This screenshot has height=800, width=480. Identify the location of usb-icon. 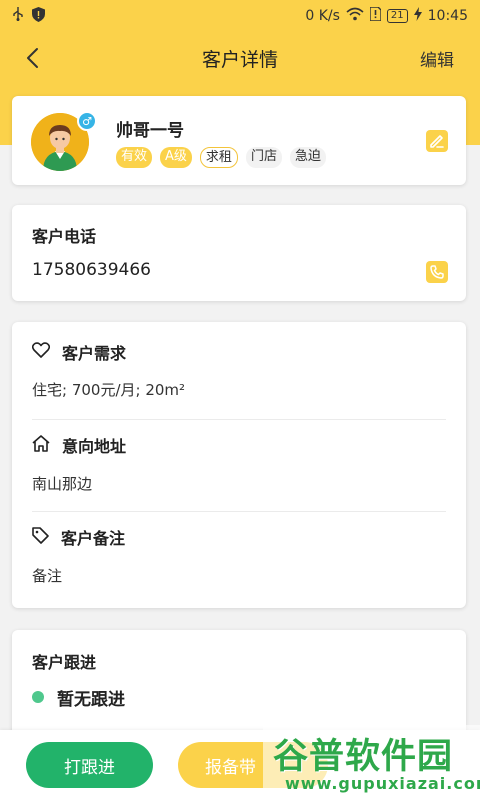
(18, 16).